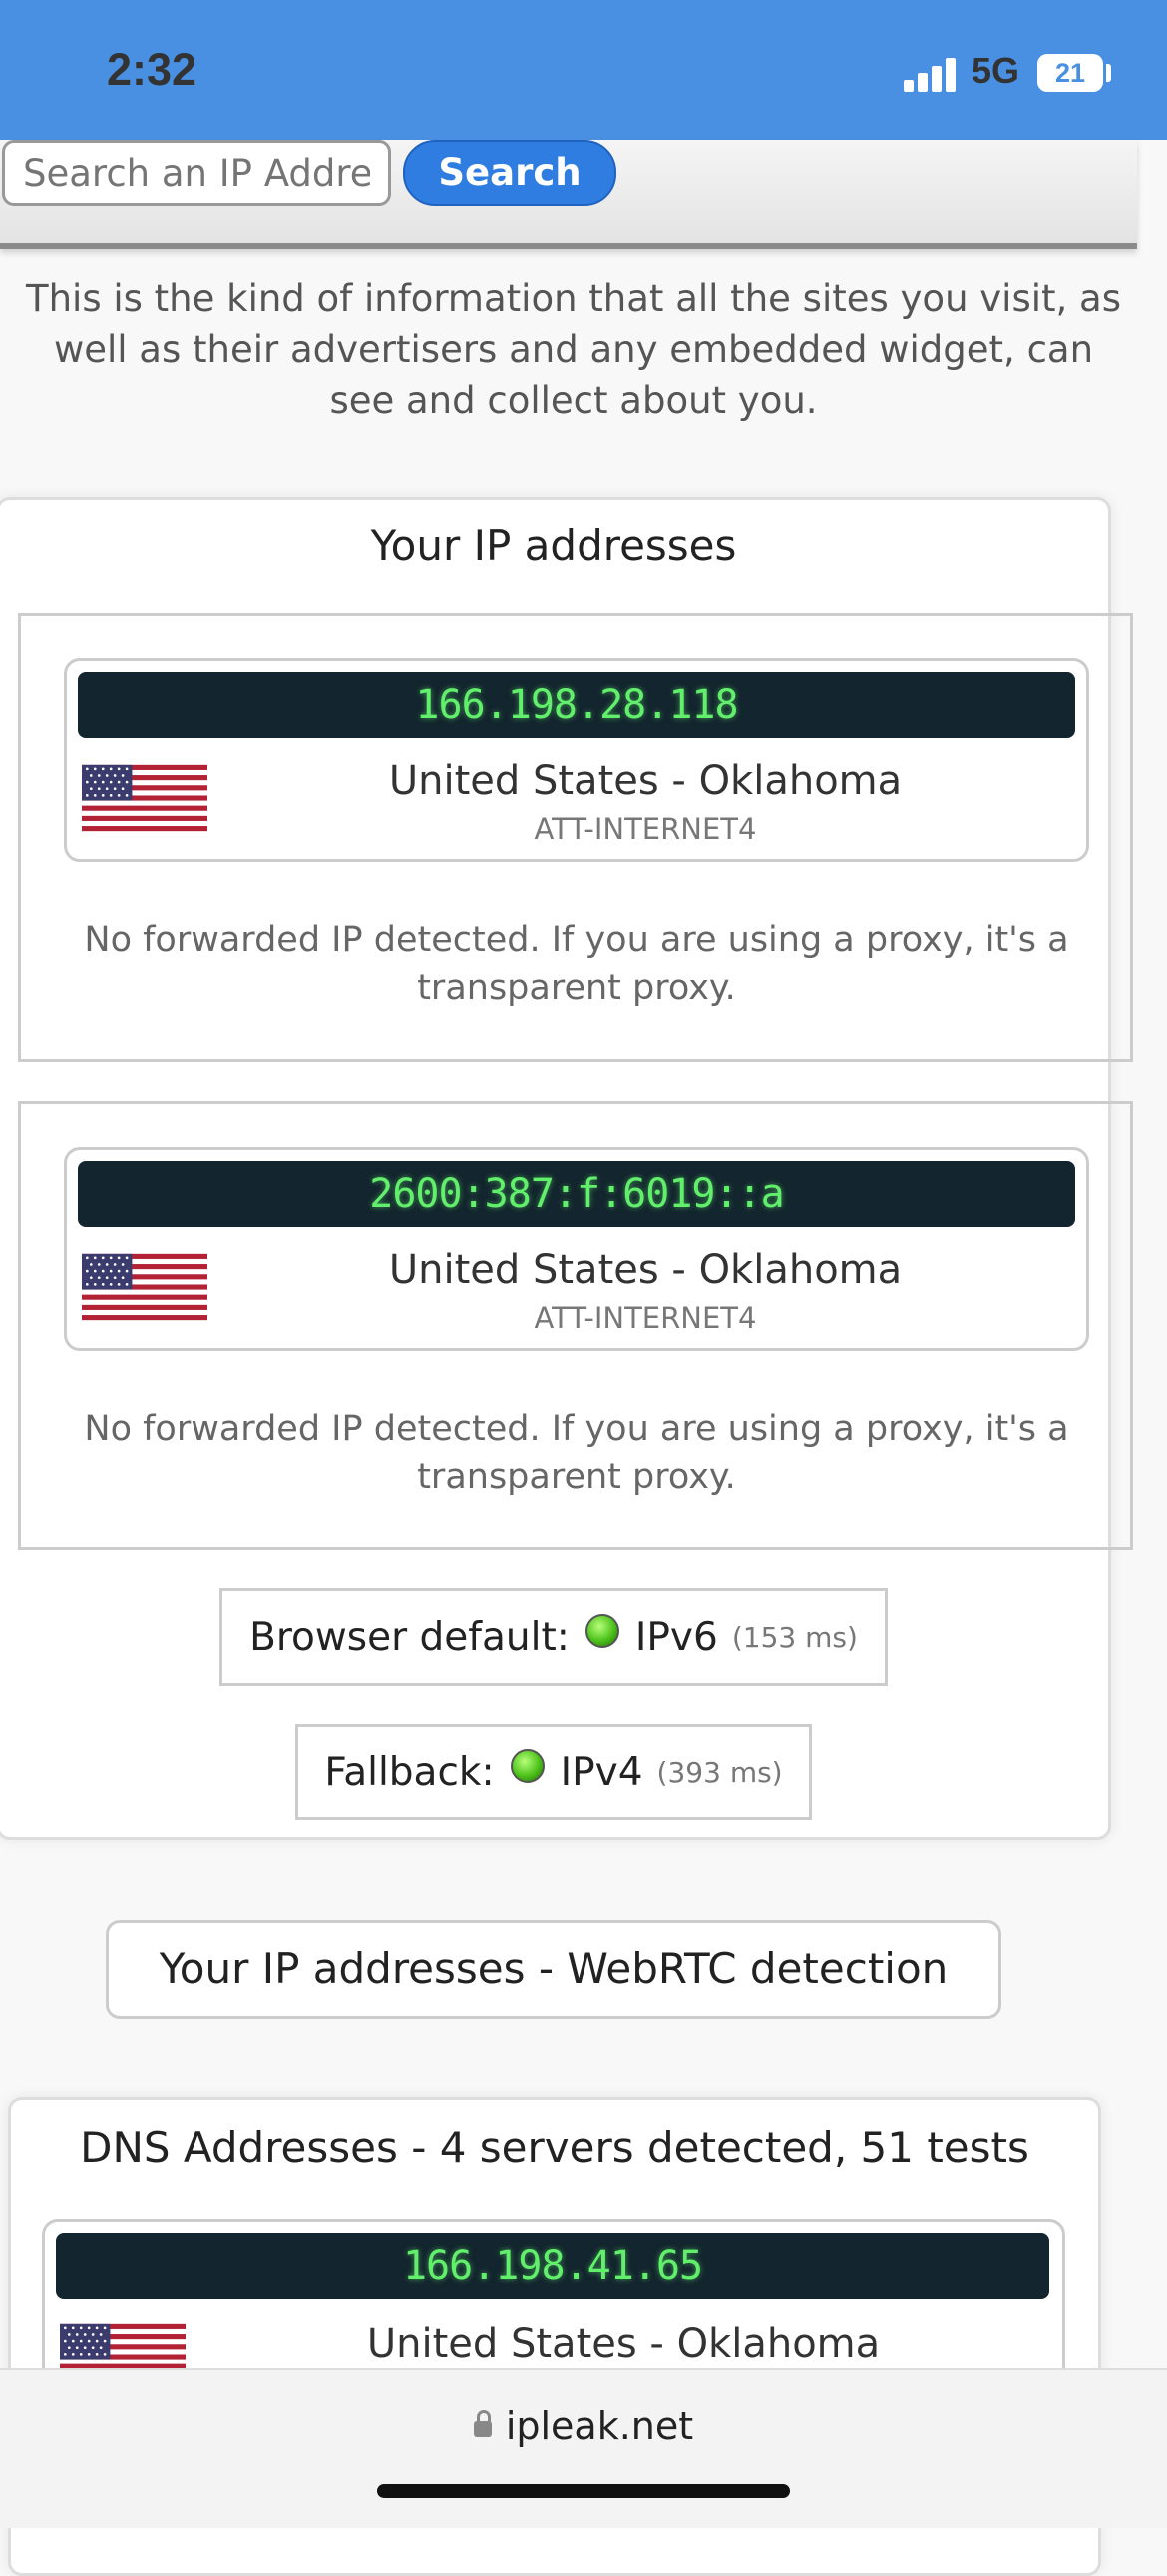 Image resolution: width=1167 pixels, height=2576 pixels. What do you see at coordinates (553, 1969) in the screenshot?
I see `webrtc-detection-button: Your IP addresses - WebRTC detection` at bounding box center [553, 1969].